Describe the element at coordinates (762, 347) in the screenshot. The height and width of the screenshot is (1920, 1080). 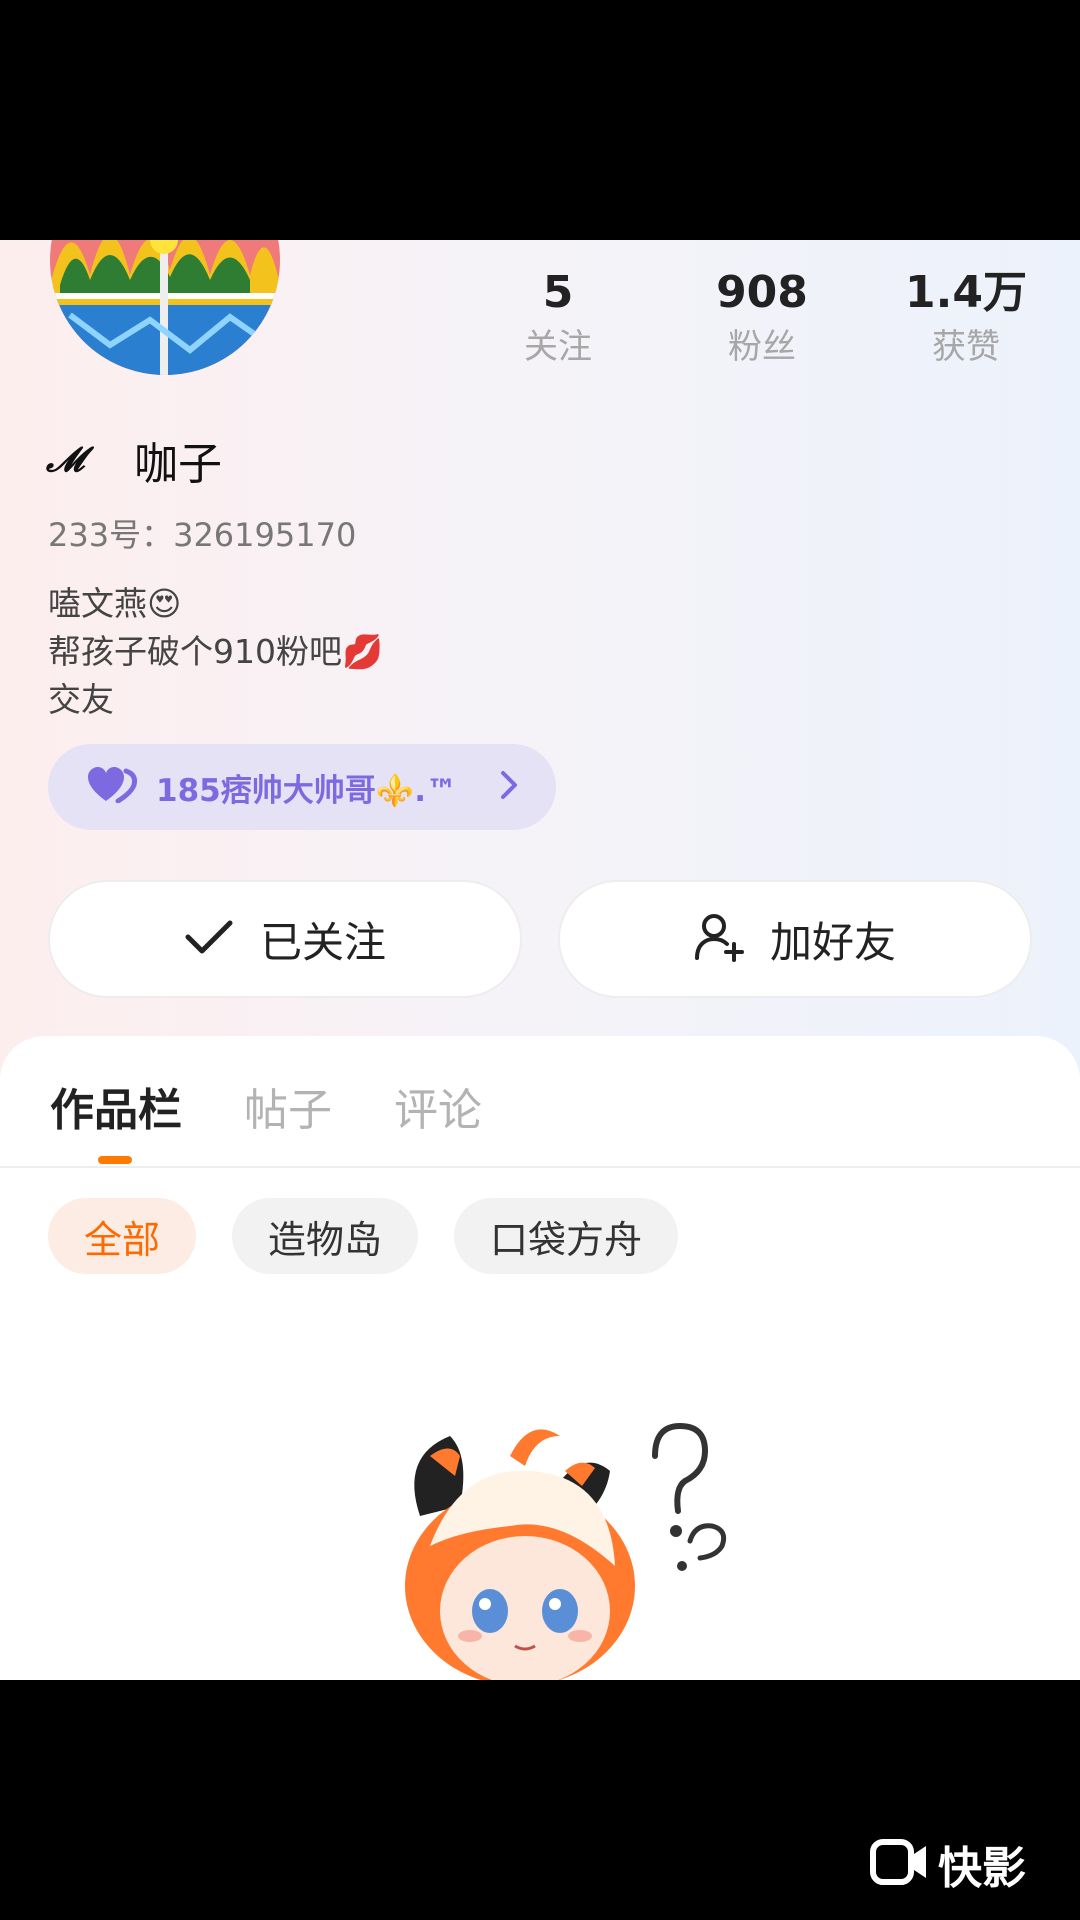
I see `stat-fans-label: 粉丝` at that location.